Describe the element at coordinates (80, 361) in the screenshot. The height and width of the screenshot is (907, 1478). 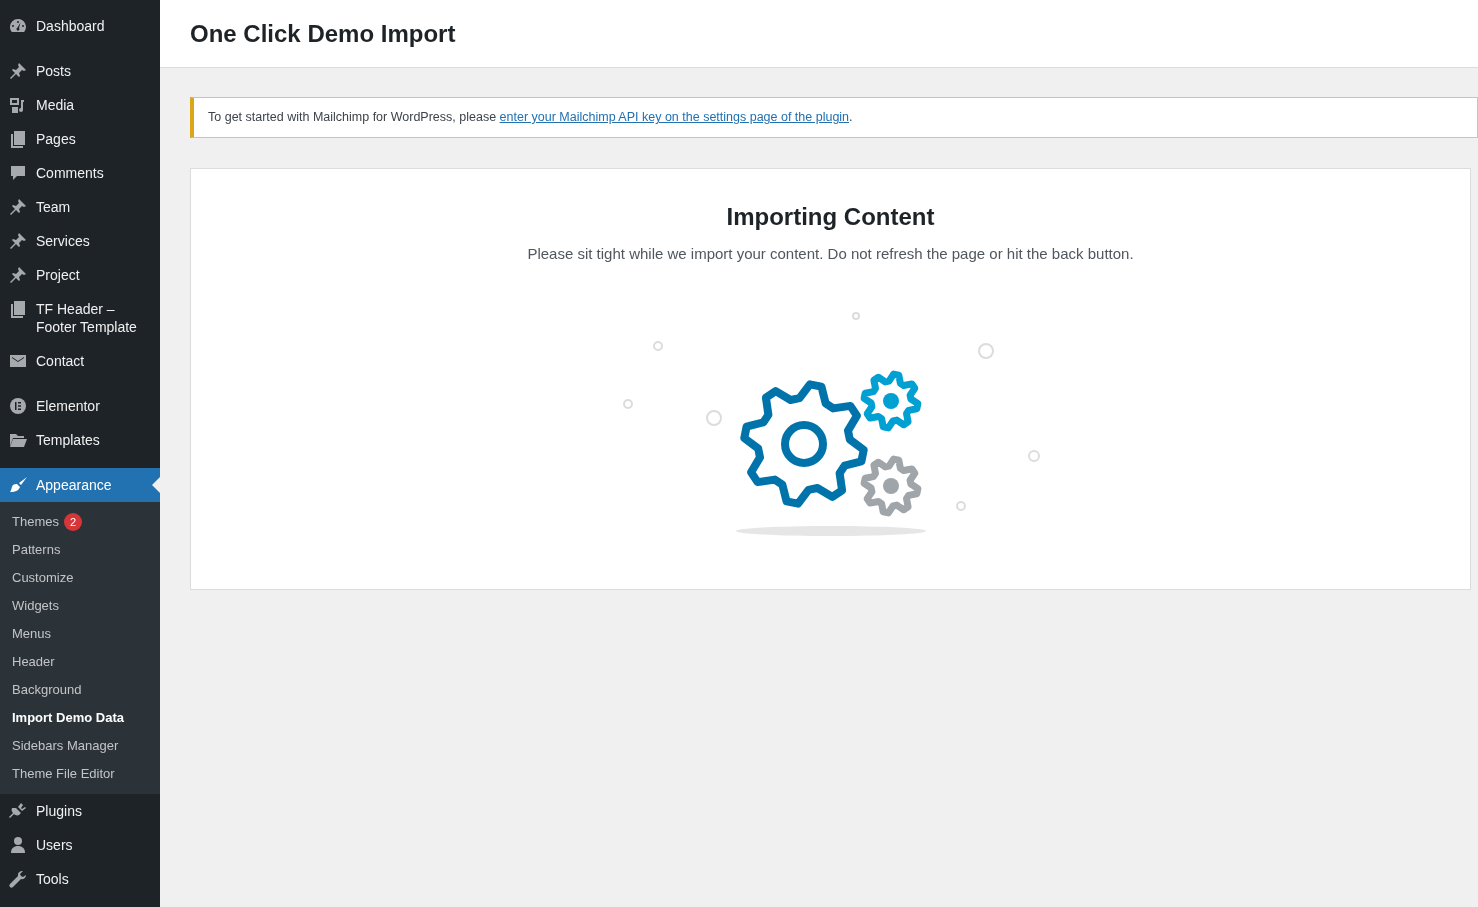
I see `sidebar-item: Contact` at that location.